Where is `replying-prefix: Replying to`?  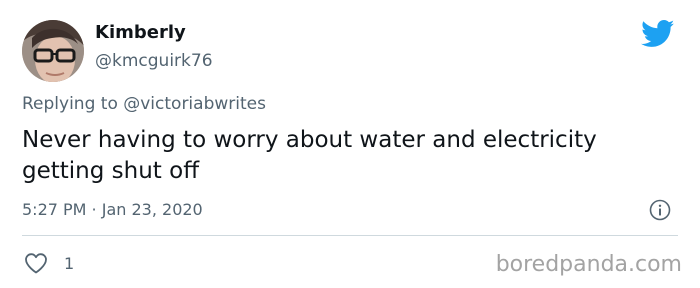
replying-prefix: Replying to is located at coordinates (70, 104).